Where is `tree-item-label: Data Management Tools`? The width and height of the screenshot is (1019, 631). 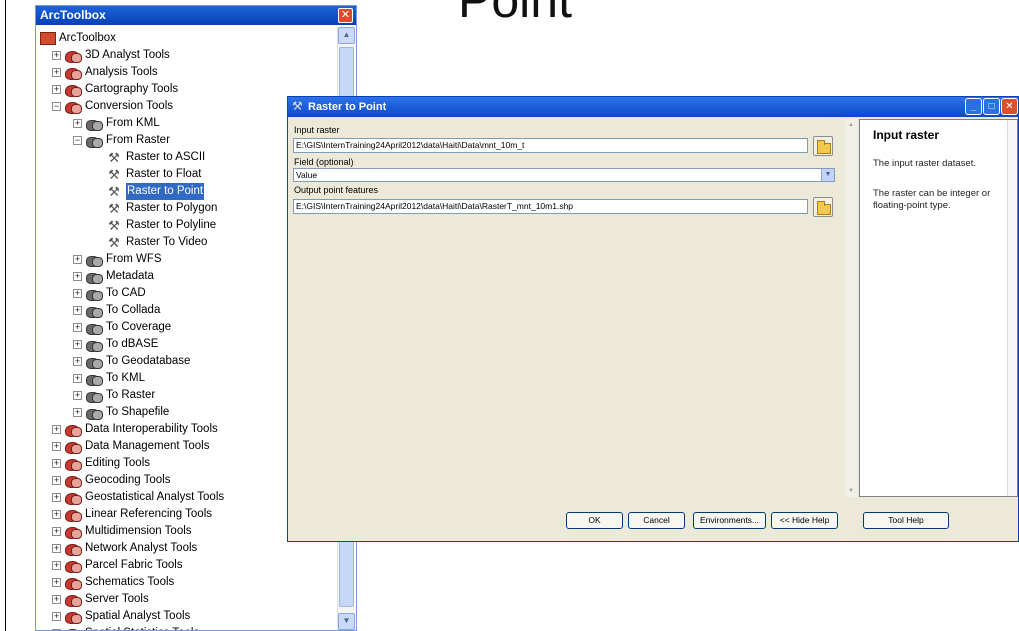
tree-item-label: Data Management Tools is located at coordinates (147, 446).